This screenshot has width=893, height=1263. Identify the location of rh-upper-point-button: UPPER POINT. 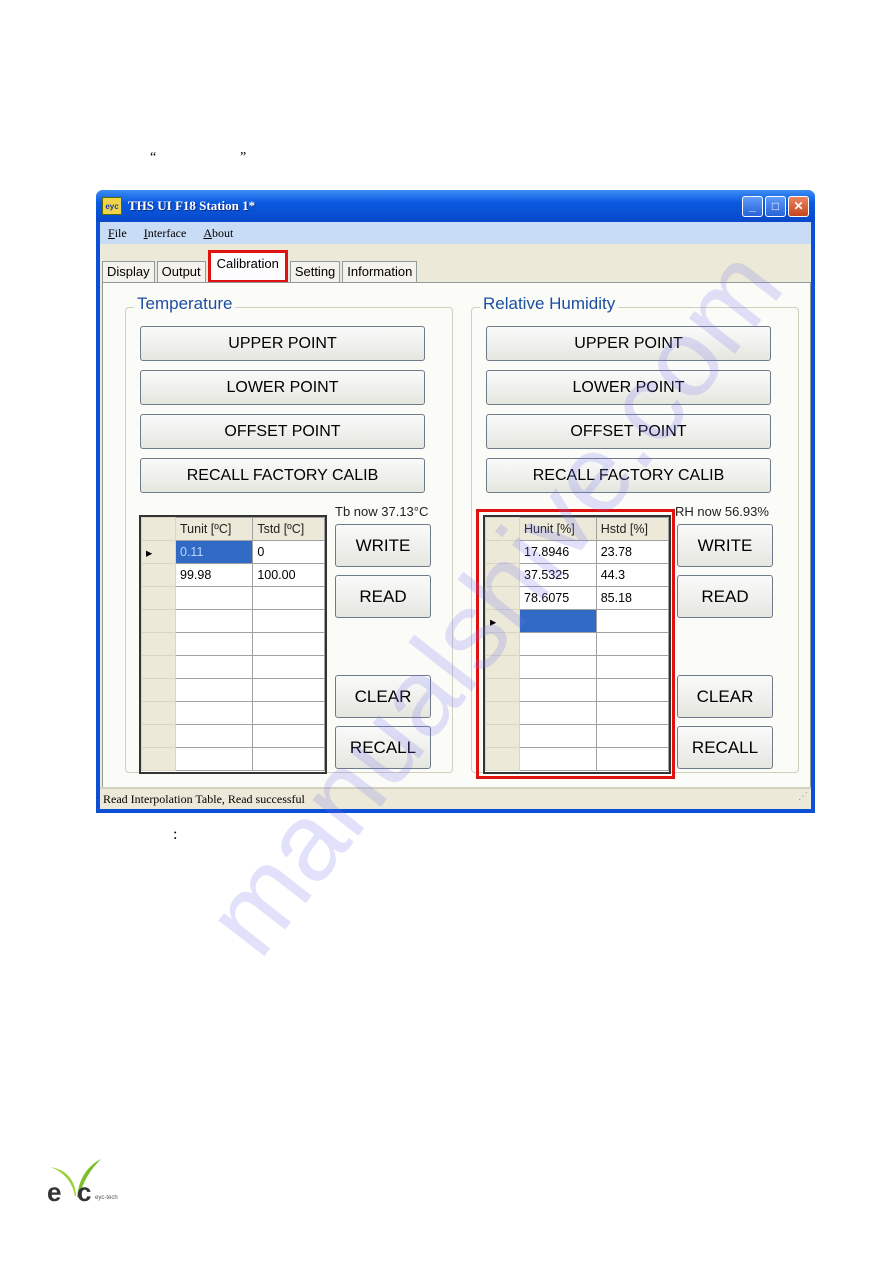
(628, 343).